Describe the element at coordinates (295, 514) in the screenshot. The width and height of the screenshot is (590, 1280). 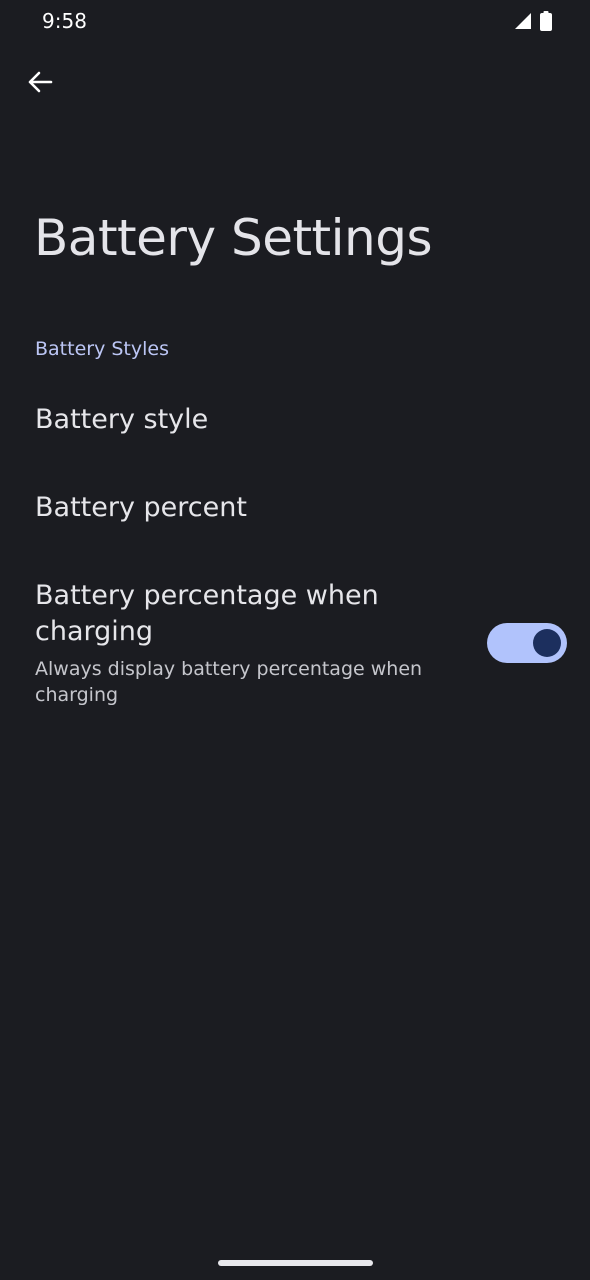
I see `battery-percent-item: Battery percent` at that location.